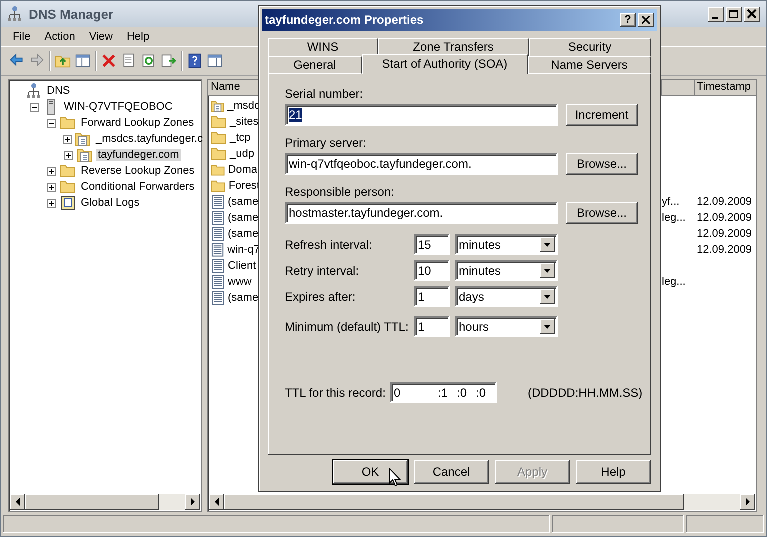 Image resolution: width=767 pixels, height=537 pixels. Describe the element at coordinates (17, 61) in the screenshot. I see `back-arrow-icon` at that location.